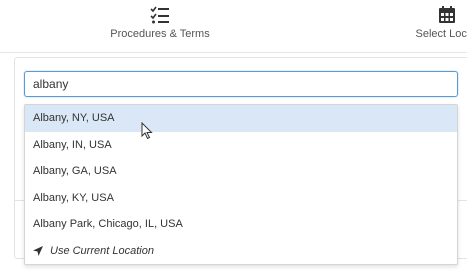  Describe the element at coordinates (160, 34) in the screenshot. I see `step-procedures-label: Procedures & Terms` at that location.